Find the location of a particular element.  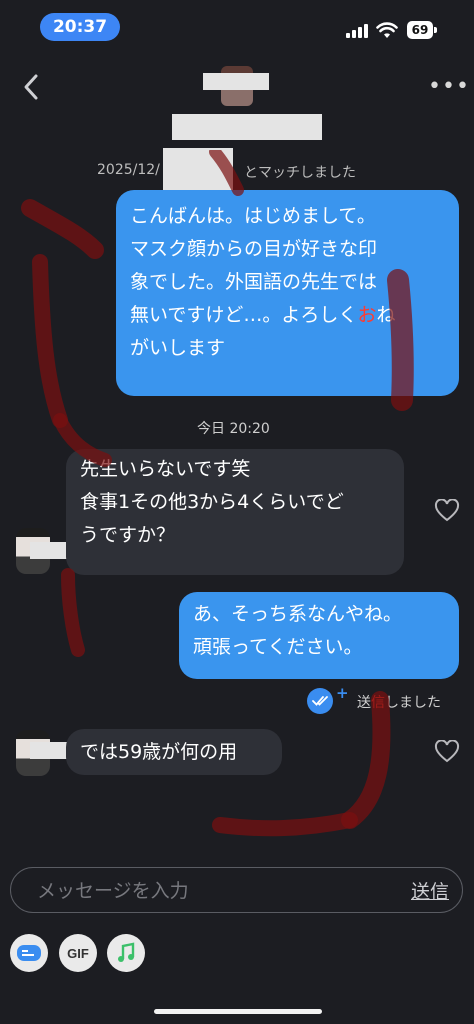

message-line: うですか？ is located at coordinates (128, 535).